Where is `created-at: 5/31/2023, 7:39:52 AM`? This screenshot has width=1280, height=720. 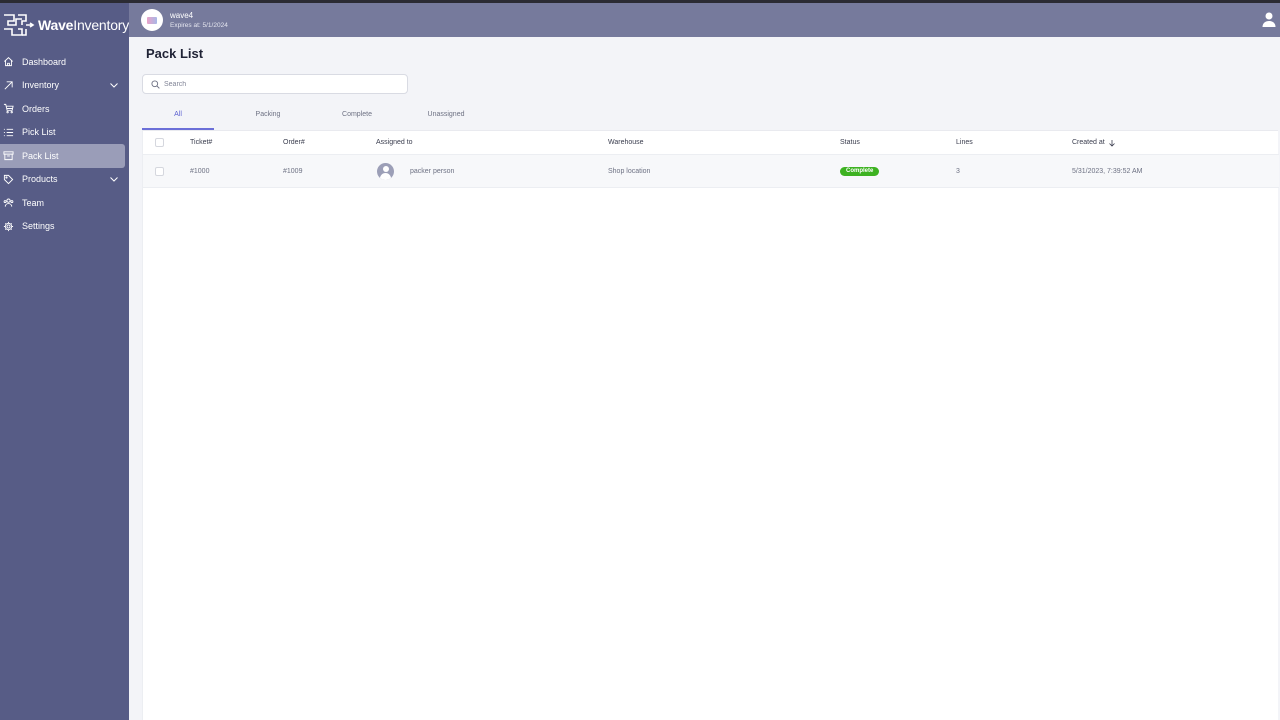
created-at: 5/31/2023, 7:39:52 AM is located at coordinates (1107, 171).